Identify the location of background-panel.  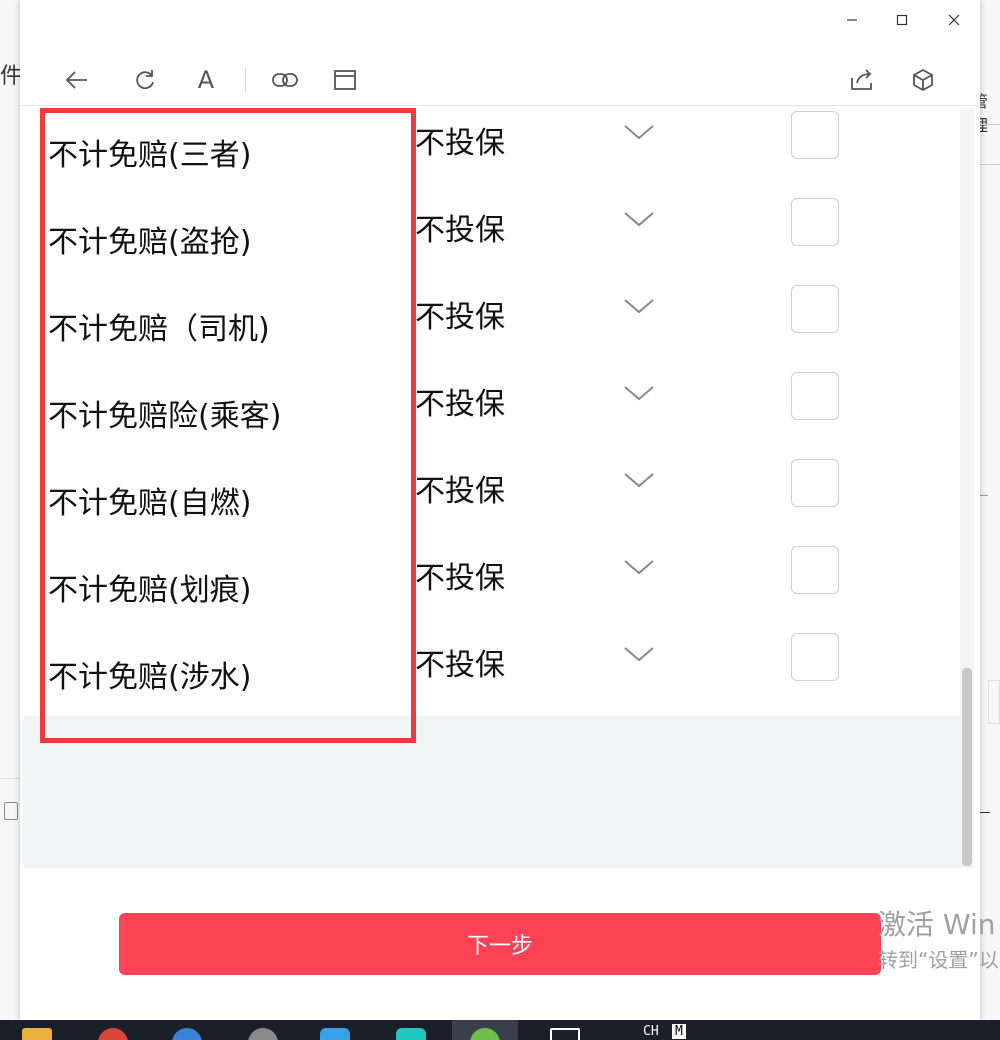
(994, 702).